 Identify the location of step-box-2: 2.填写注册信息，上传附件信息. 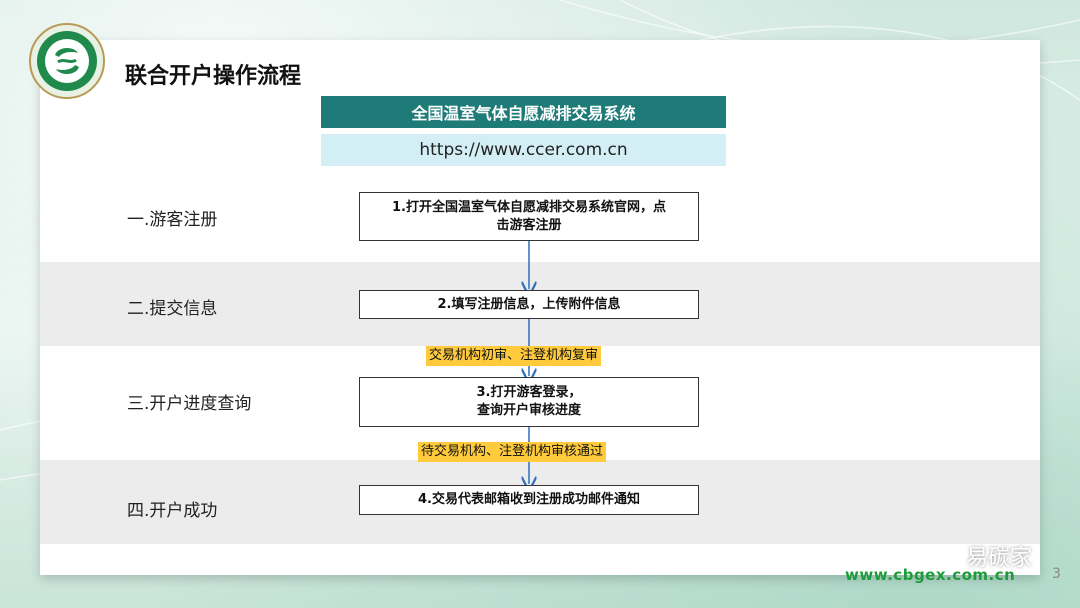
(529, 304).